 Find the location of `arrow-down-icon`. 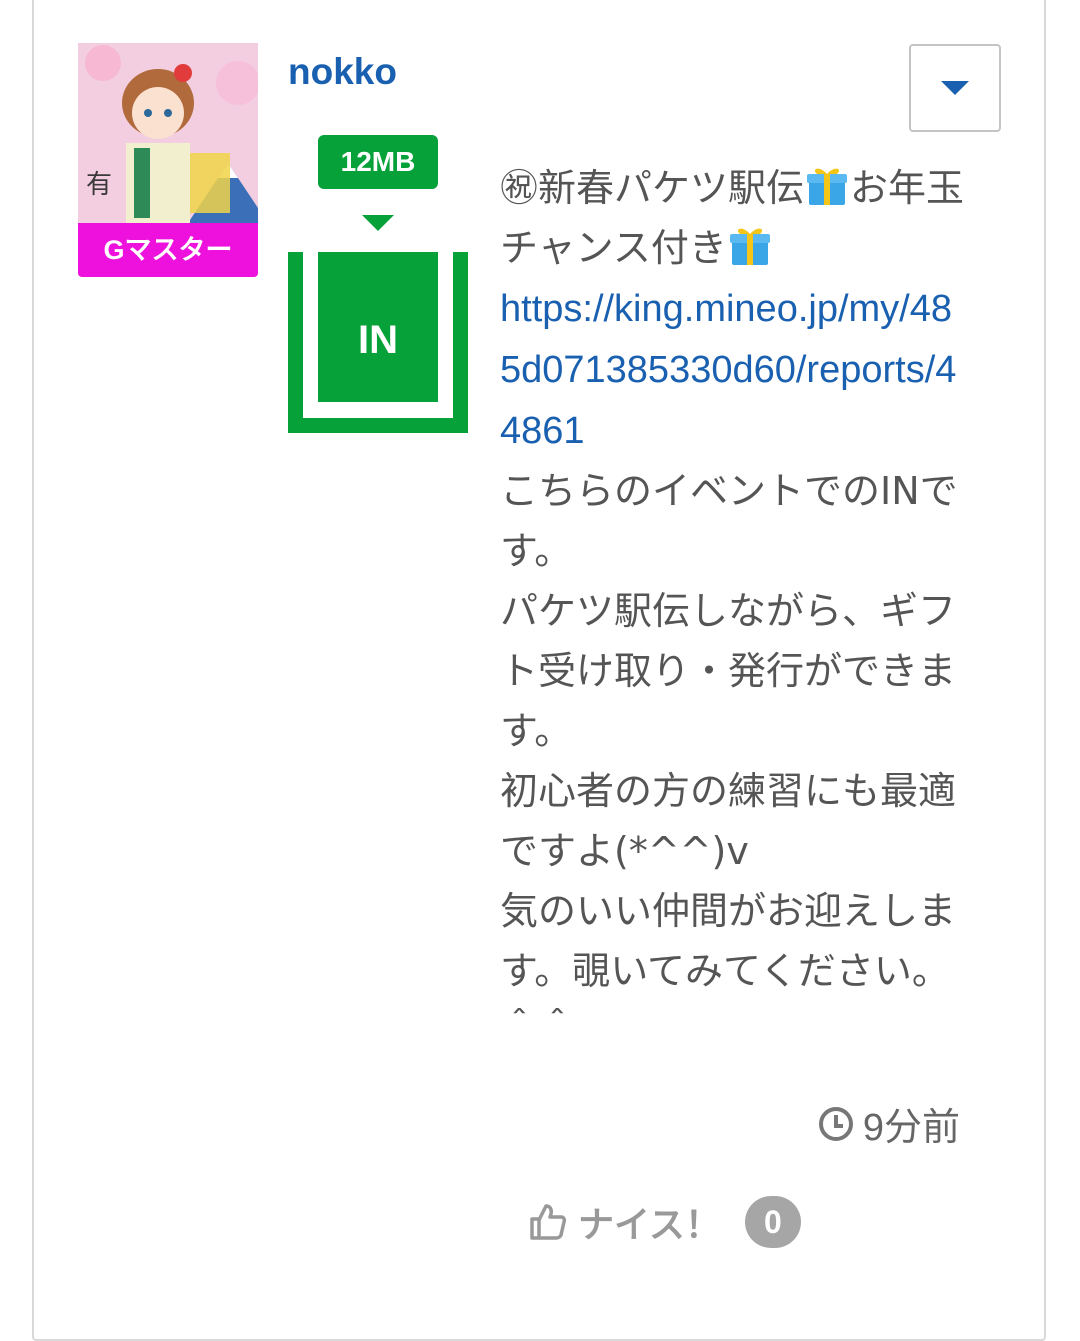

arrow-down-icon is located at coordinates (378, 223).